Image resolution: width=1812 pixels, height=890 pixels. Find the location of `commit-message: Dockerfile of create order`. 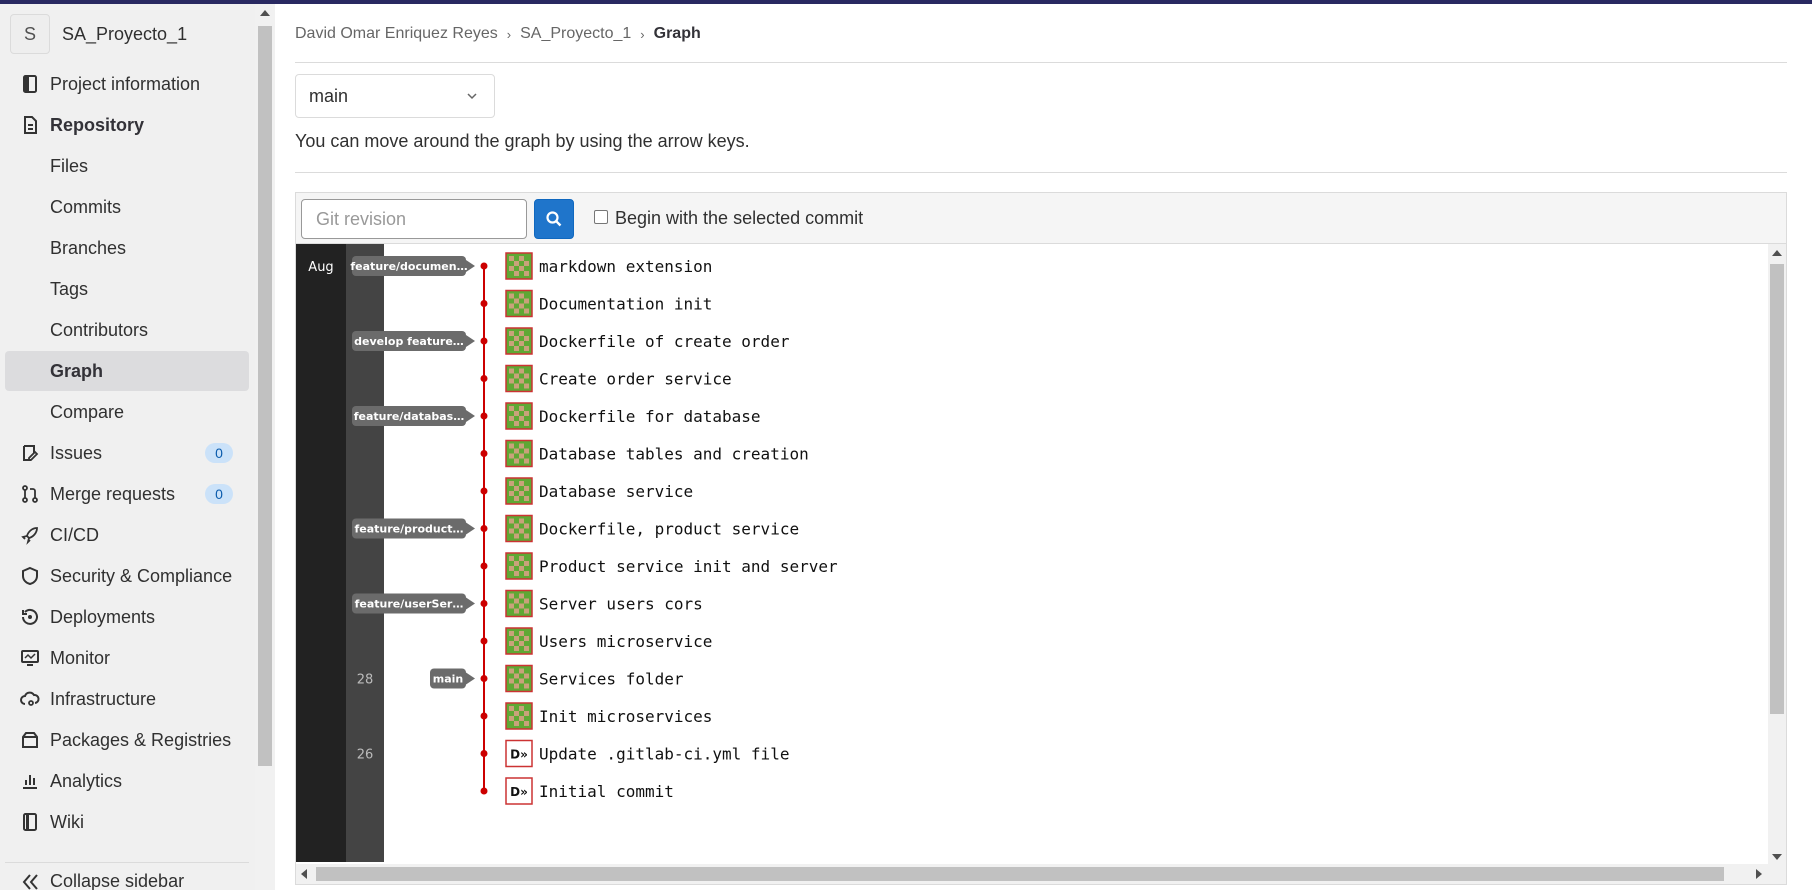

commit-message: Dockerfile of create order is located at coordinates (664, 341).